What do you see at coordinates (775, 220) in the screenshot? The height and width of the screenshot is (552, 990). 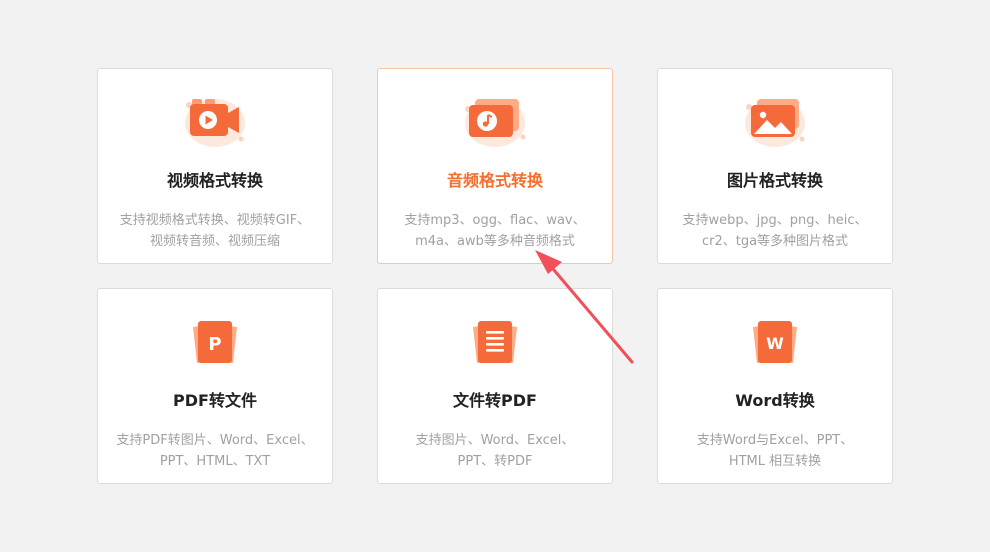 I see `card-description-line: 支持webp、jpg、png、heic、` at bounding box center [775, 220].